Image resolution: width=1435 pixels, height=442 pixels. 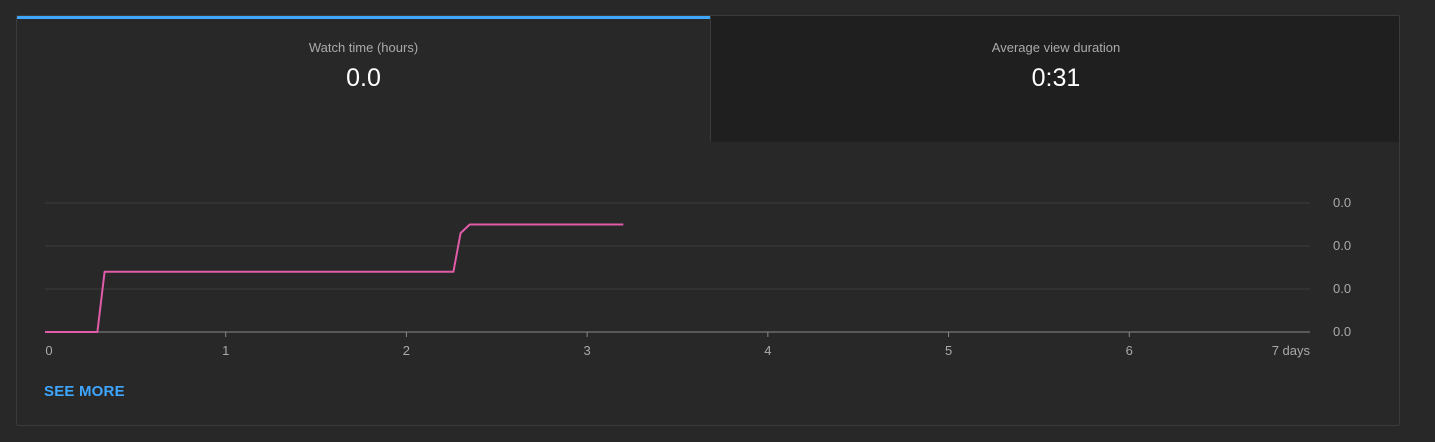 I want to click on x-tick-label: 1, so click(x=225, y=350).